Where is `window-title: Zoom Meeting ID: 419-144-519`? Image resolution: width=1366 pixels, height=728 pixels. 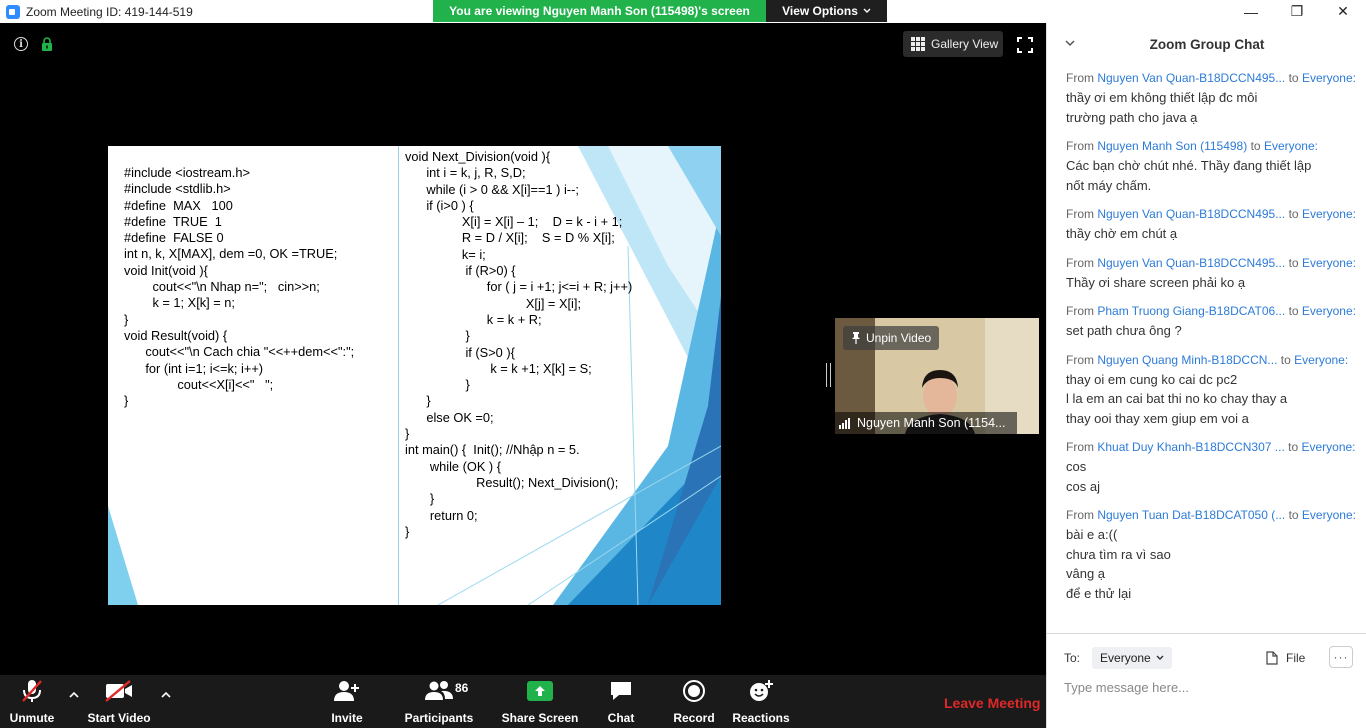 window-title: Zoom Meeting ID: 419-144-519 is located at coordinates (109, 11).